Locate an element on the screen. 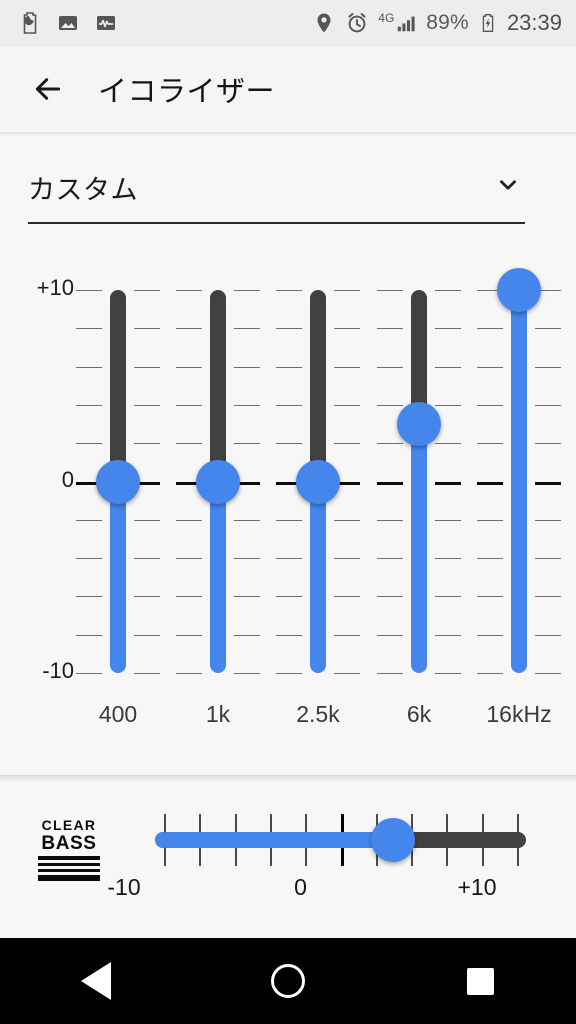  status-bar-right-icons: 4G 89% 23:39 is located at coordinates (437, 23).